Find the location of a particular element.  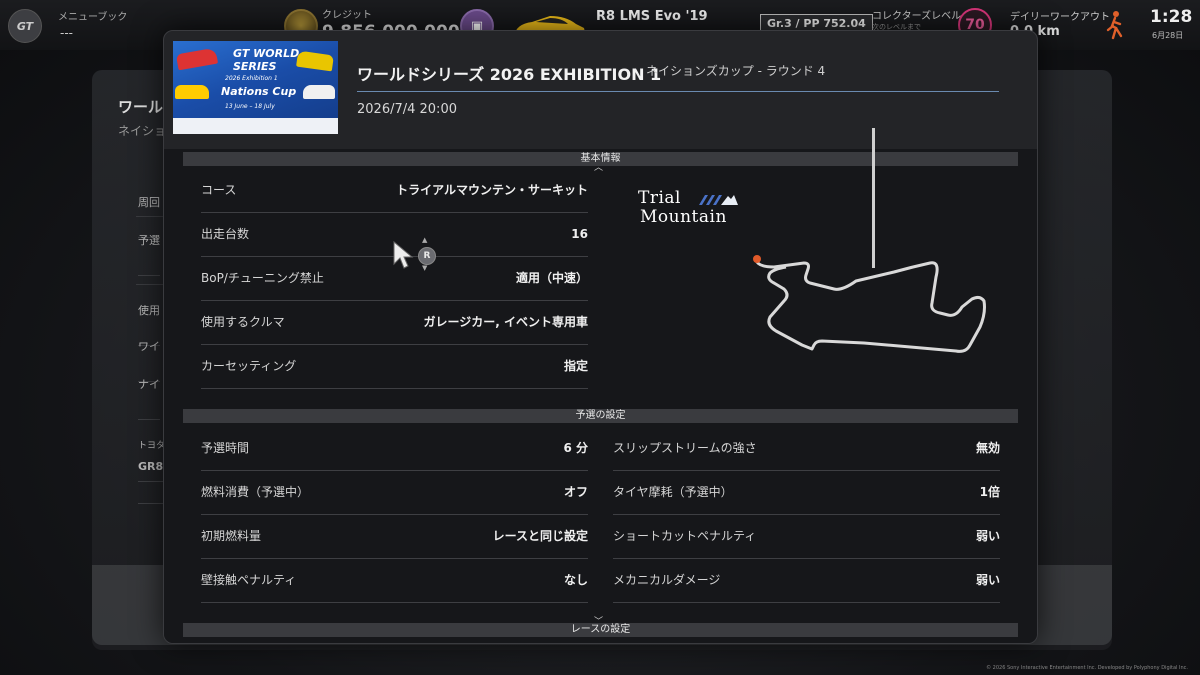

background-subtitle: ネイショ is located at coordinates (142, 131).